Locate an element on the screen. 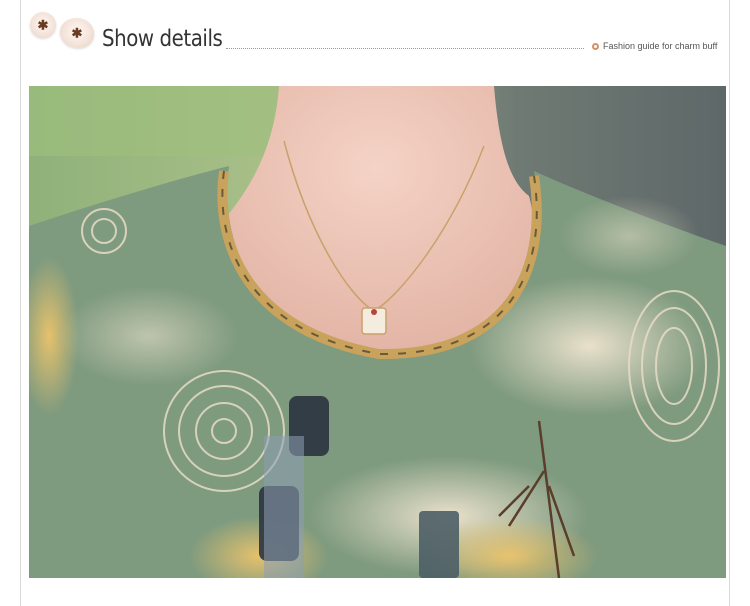  section-subtitle: Fashion guide for charm buff is located at coordinates (660, 46).